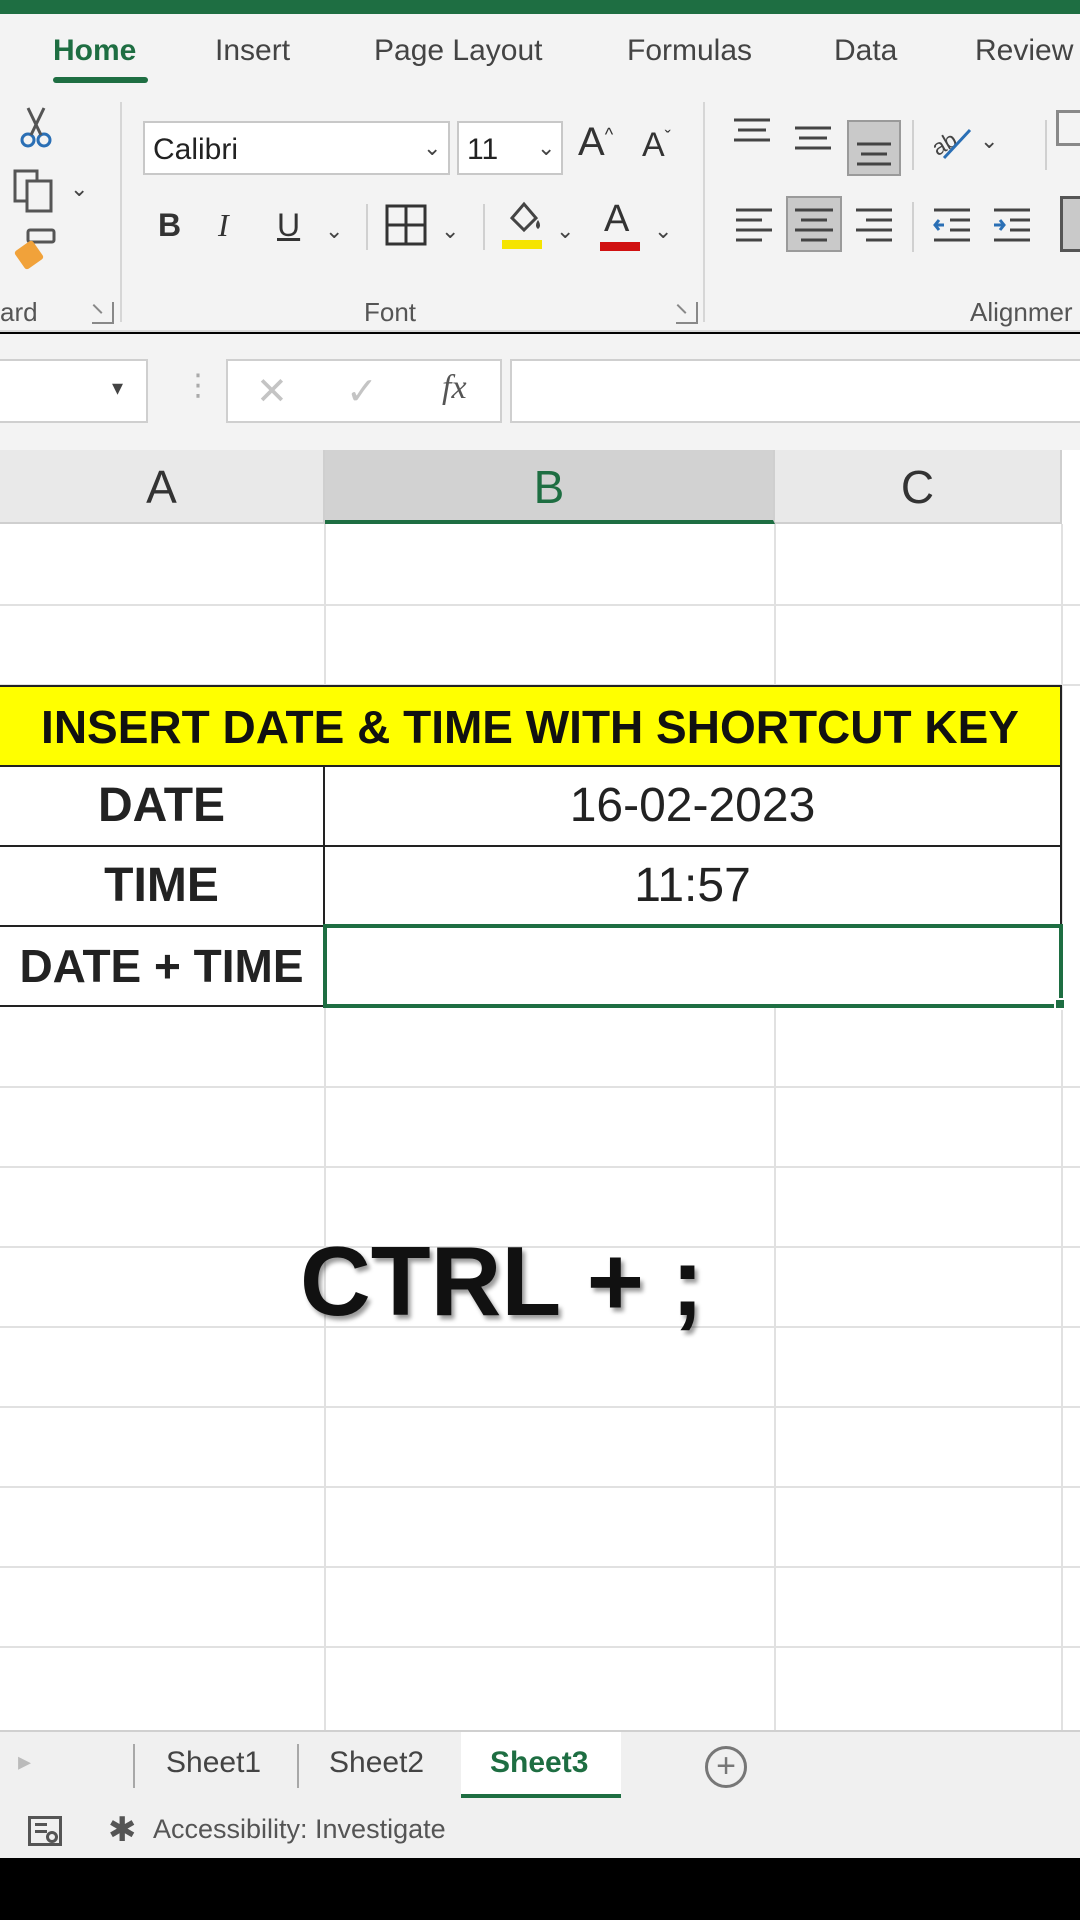 This screenshot has width=1080, height=1920. What do you see at coordinates (620, 246) in the screenshot?
I see `font-color-swatch` at bounding box center [620, 246].